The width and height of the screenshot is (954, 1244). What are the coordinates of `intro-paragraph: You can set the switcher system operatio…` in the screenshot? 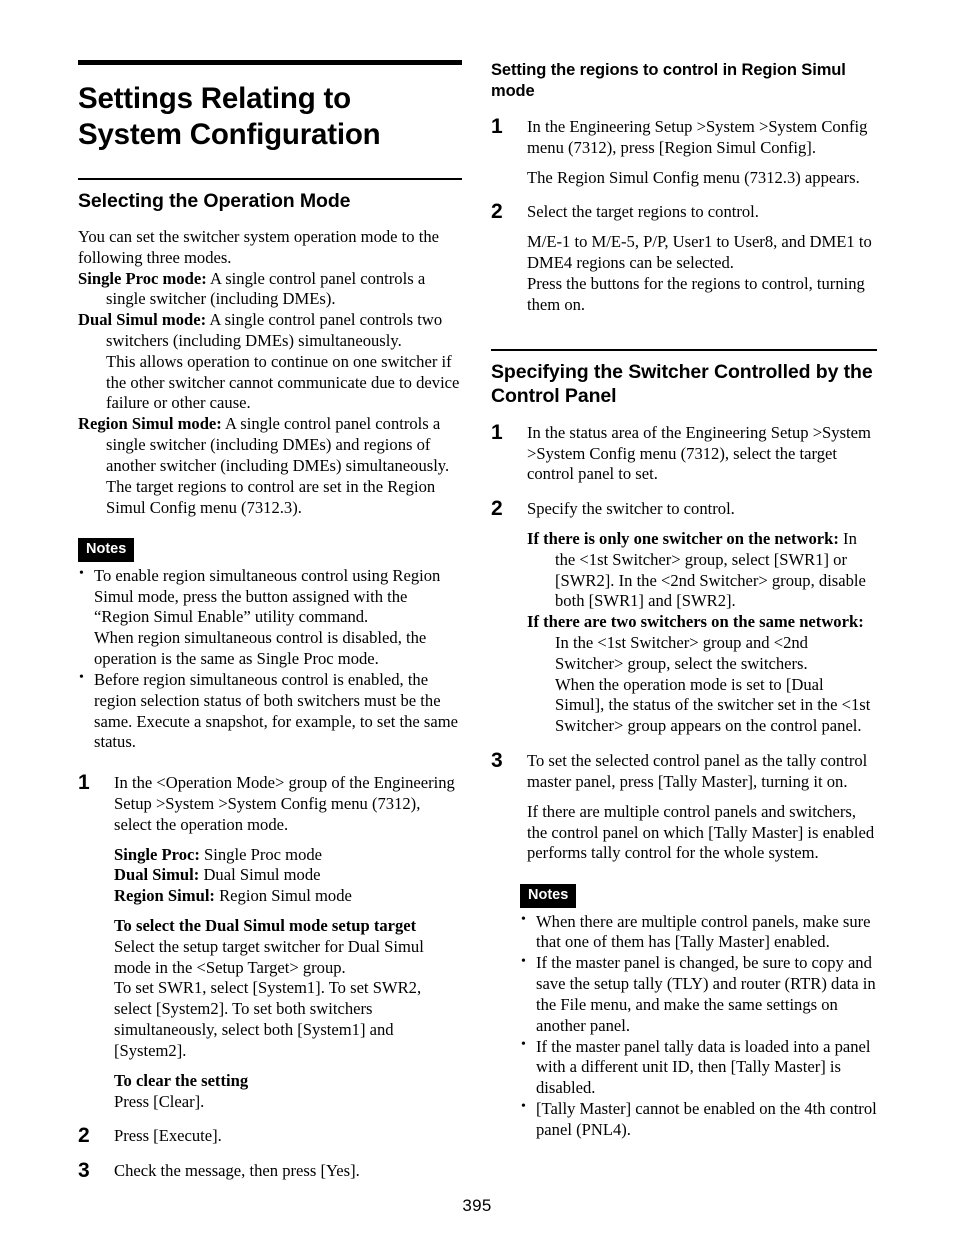 It's located at (259, 246).